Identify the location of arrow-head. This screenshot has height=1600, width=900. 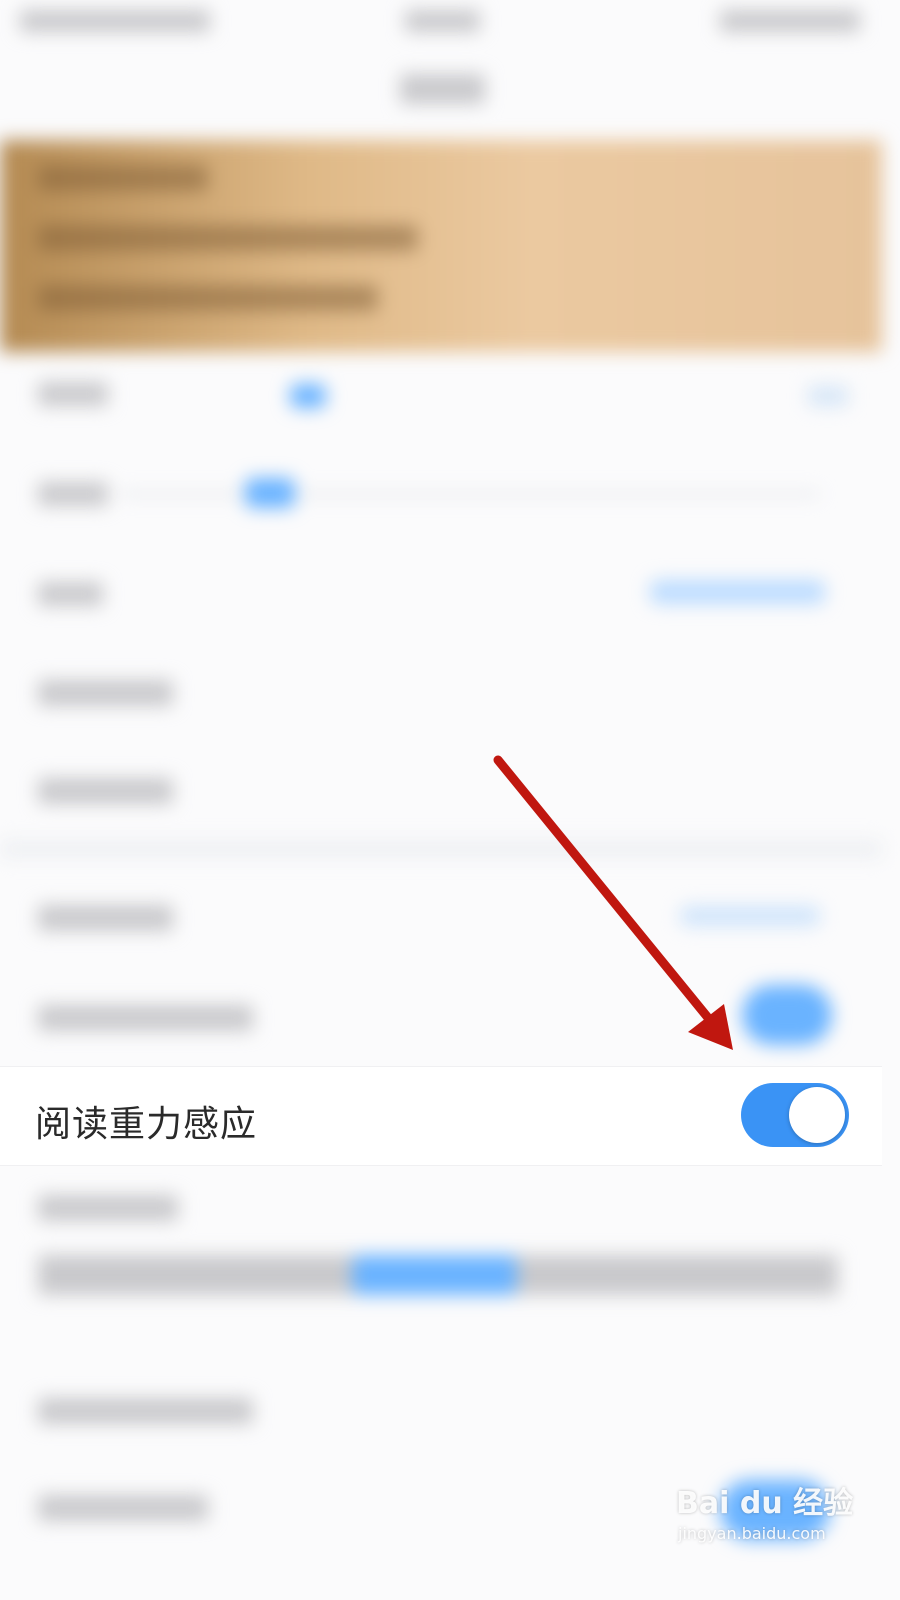
(710, 1027).